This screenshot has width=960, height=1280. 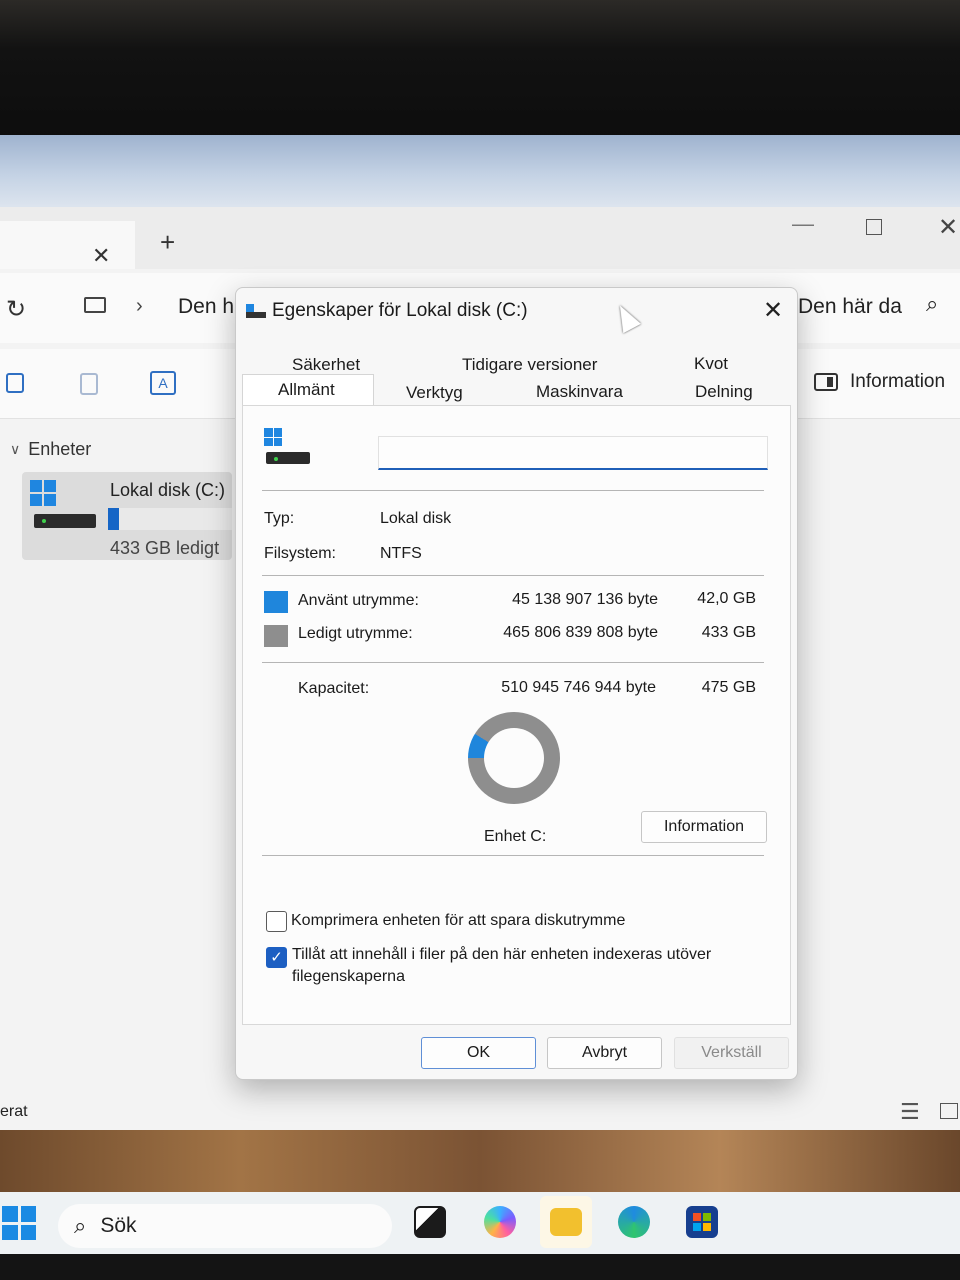 What do you see at coordinates (118, 1225) in the screenshot?
I see `taskbar-search-label: Sök` at bounding box center [118, 1225].